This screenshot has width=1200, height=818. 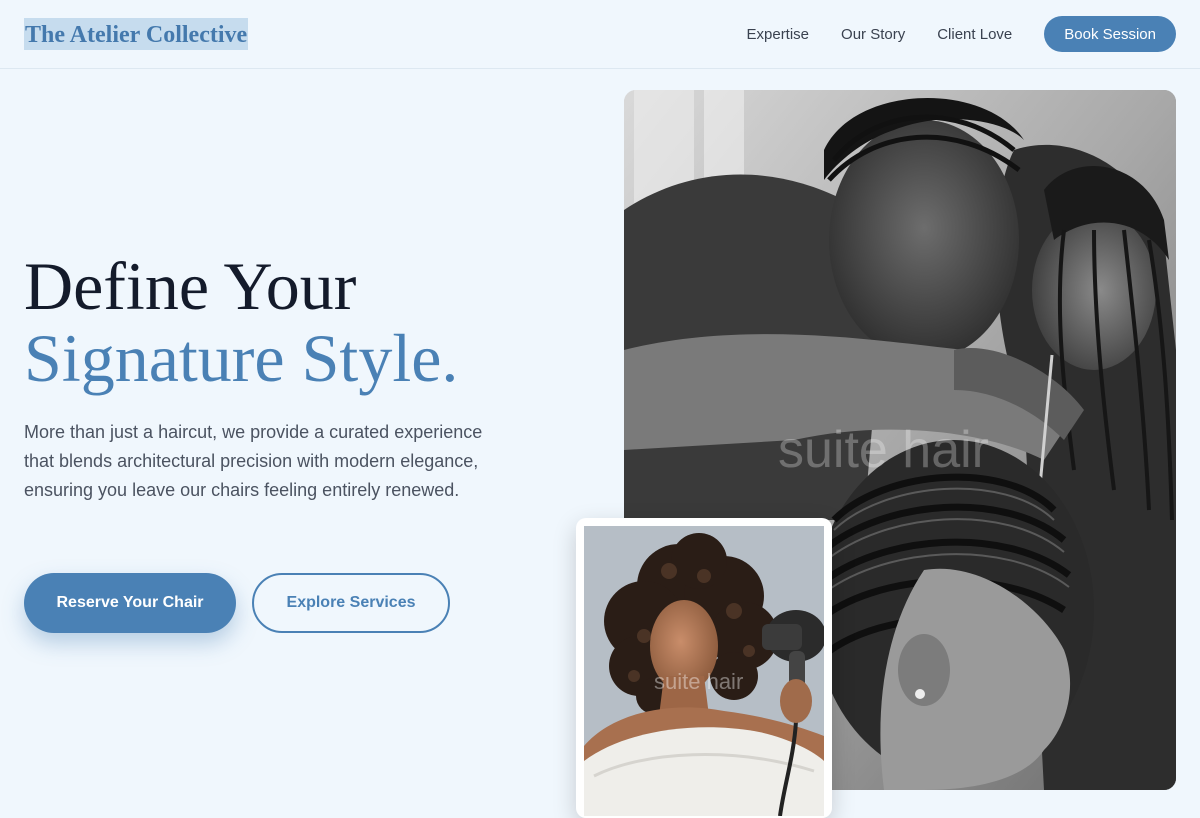 I want to click on nav-link-our-story: Our Story, so click(x=873, y=34).